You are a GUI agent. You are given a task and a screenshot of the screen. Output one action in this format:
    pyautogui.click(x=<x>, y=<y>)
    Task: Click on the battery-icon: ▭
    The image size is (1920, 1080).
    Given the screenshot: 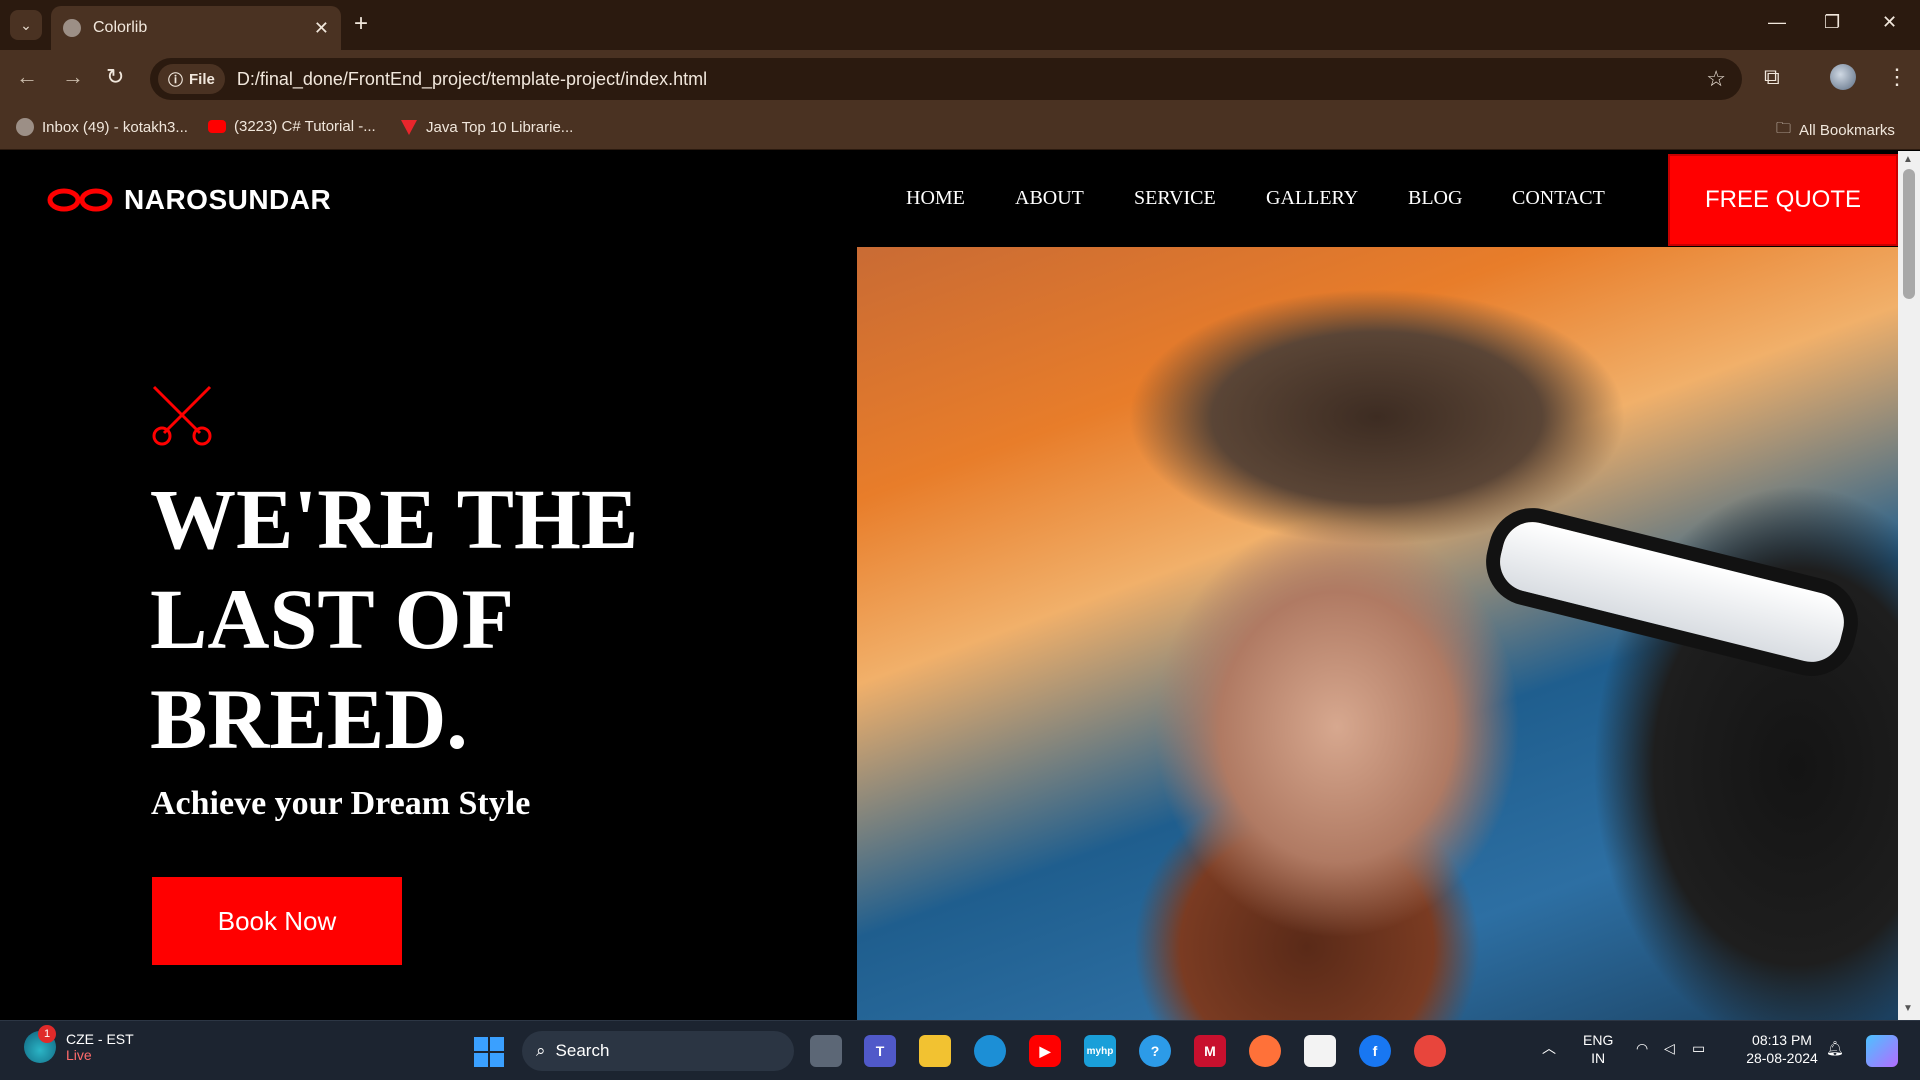 What is the action you would take?
    pyautogui.click(x=1698, y=1048)
    